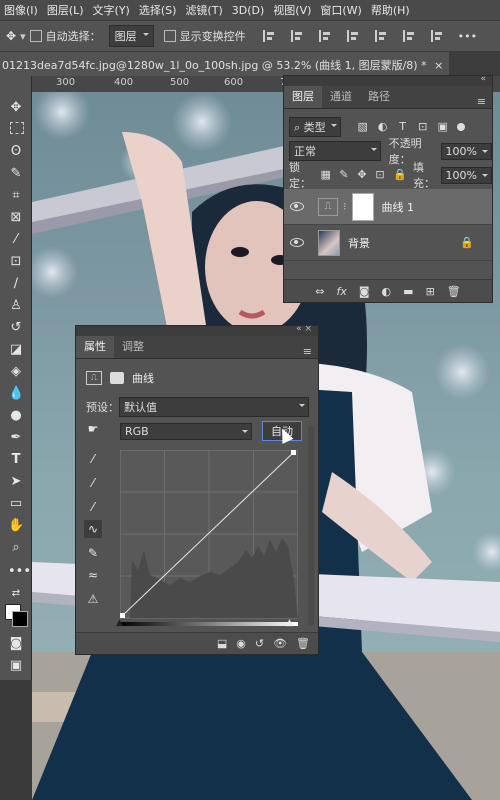  Describe the element at coordinates (93, 459) in the screenshot. I see `black-point-eyedropper-icon: ⁄` at that location.